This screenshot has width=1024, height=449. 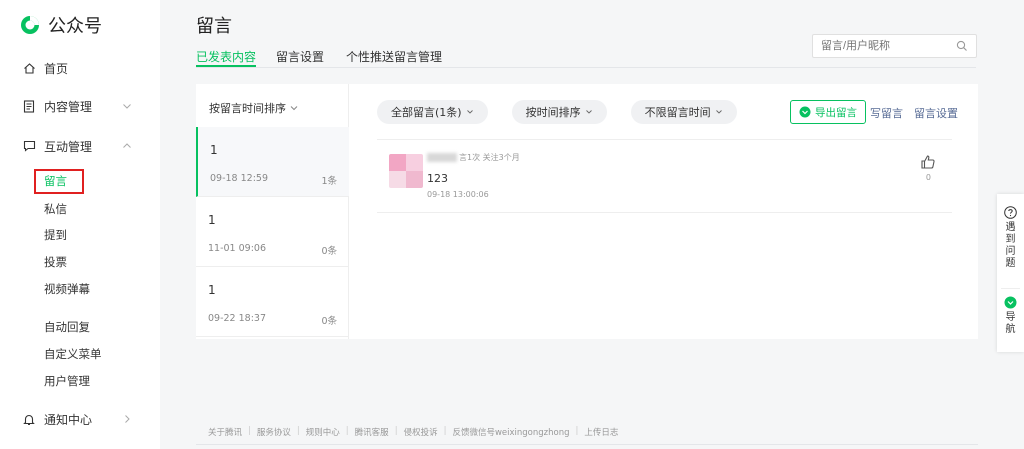 I want to click on floating-help-panel: 遇到问题 导航, so click(x=1010, y=273).